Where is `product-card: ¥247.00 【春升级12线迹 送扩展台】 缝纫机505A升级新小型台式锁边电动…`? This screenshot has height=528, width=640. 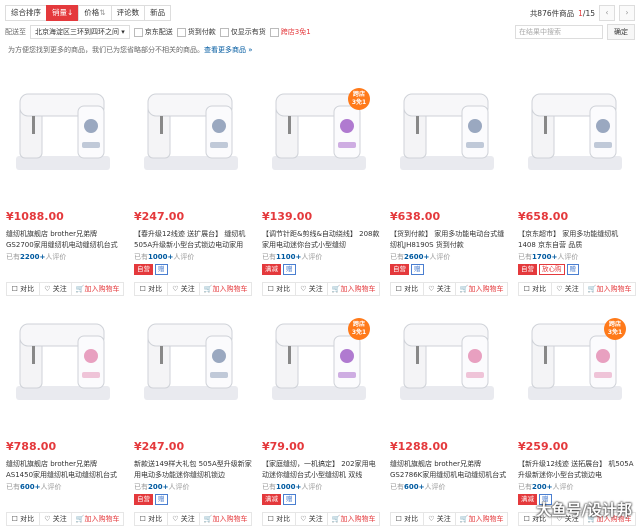 product-card: ¥247.00 【春升级12线迹 送扩展台】 缝纫机505A升级新小型台式锁边电动… is located at coordinates (191, 179).